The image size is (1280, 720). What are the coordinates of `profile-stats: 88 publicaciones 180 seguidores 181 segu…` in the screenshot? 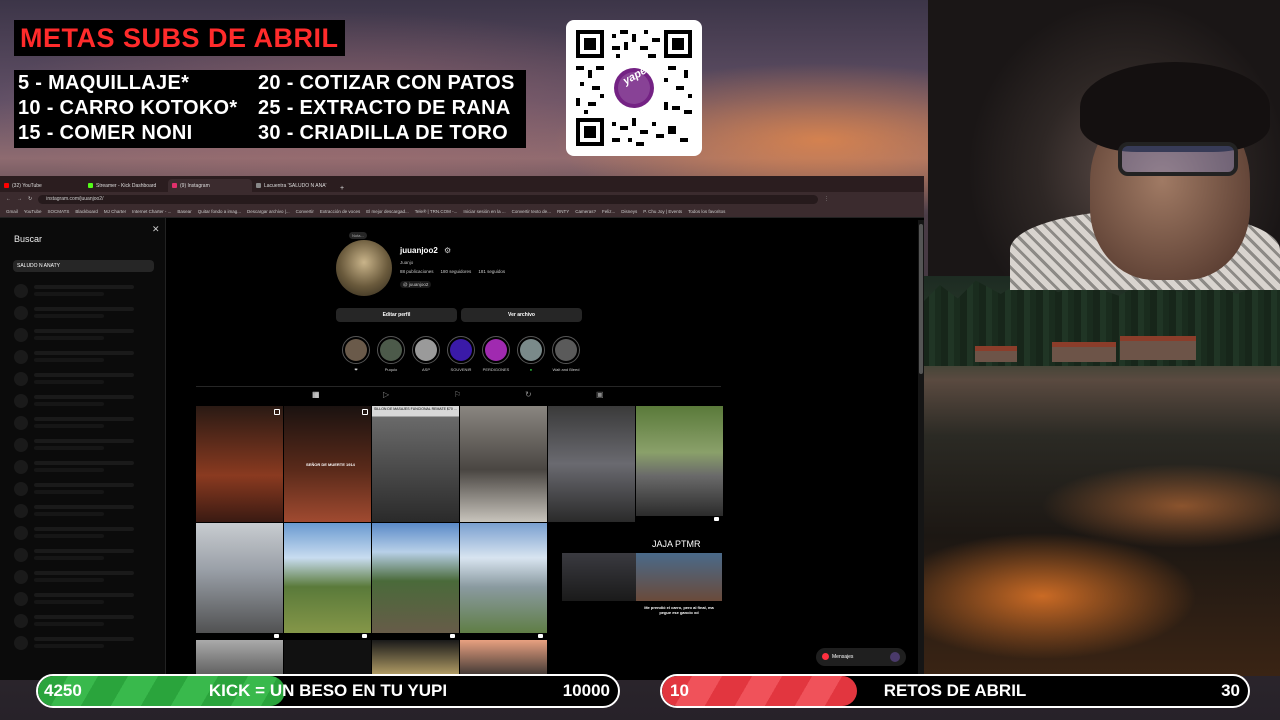 It's located at (452, 271).